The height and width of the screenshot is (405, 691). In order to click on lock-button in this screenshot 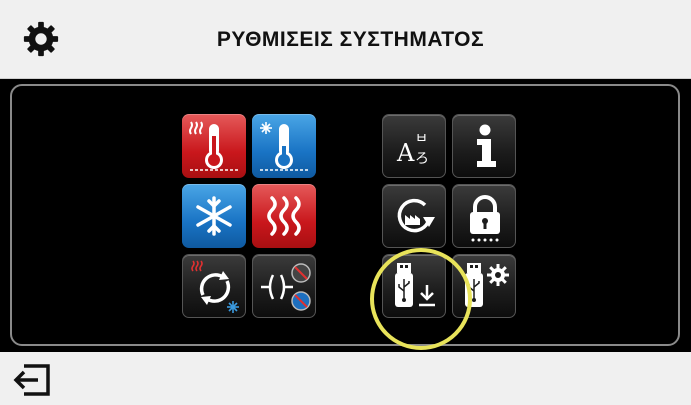, I will do `click(484, 216)`.